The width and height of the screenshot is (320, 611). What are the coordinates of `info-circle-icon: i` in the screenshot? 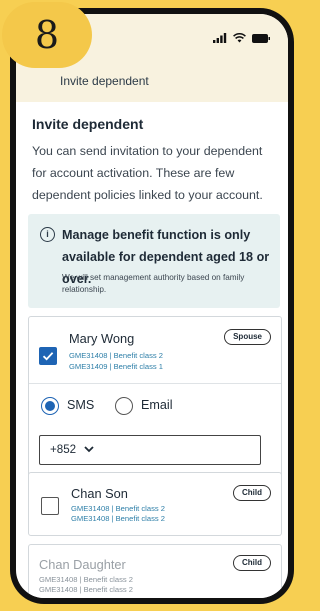 It's located at (47, 234).